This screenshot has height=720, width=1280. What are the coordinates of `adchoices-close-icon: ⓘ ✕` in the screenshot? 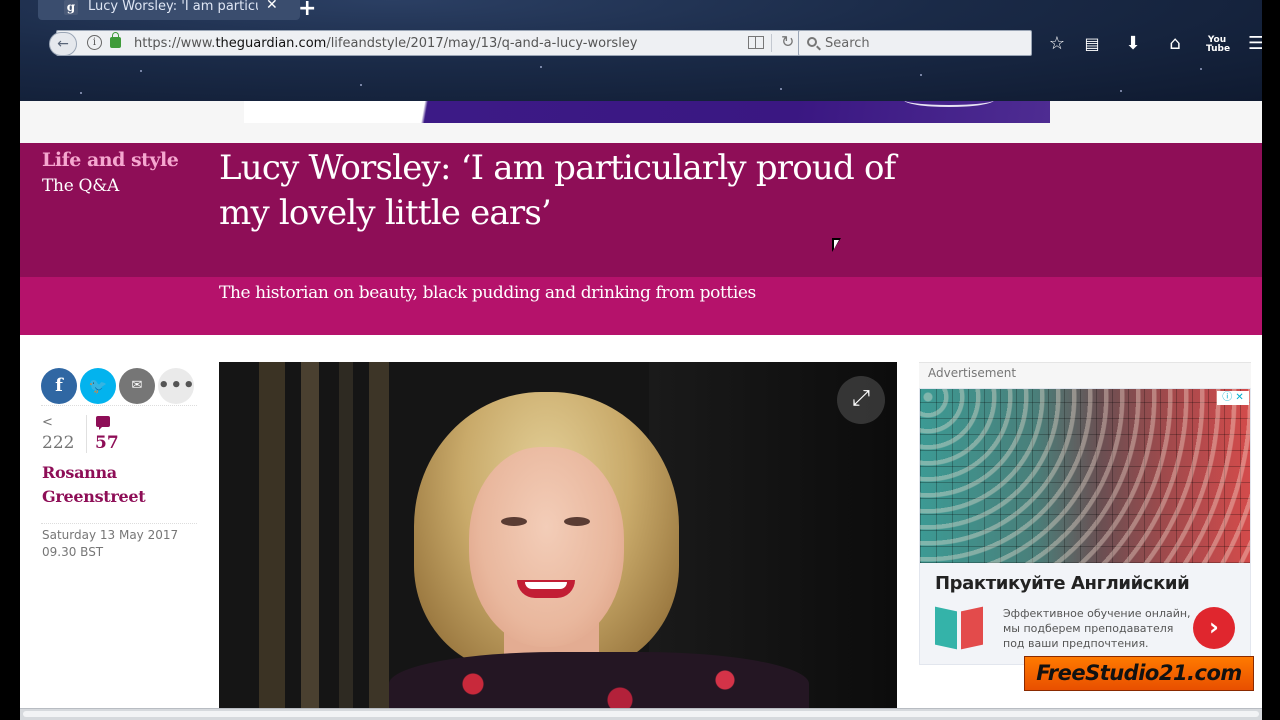 It's located at (1233, 398).